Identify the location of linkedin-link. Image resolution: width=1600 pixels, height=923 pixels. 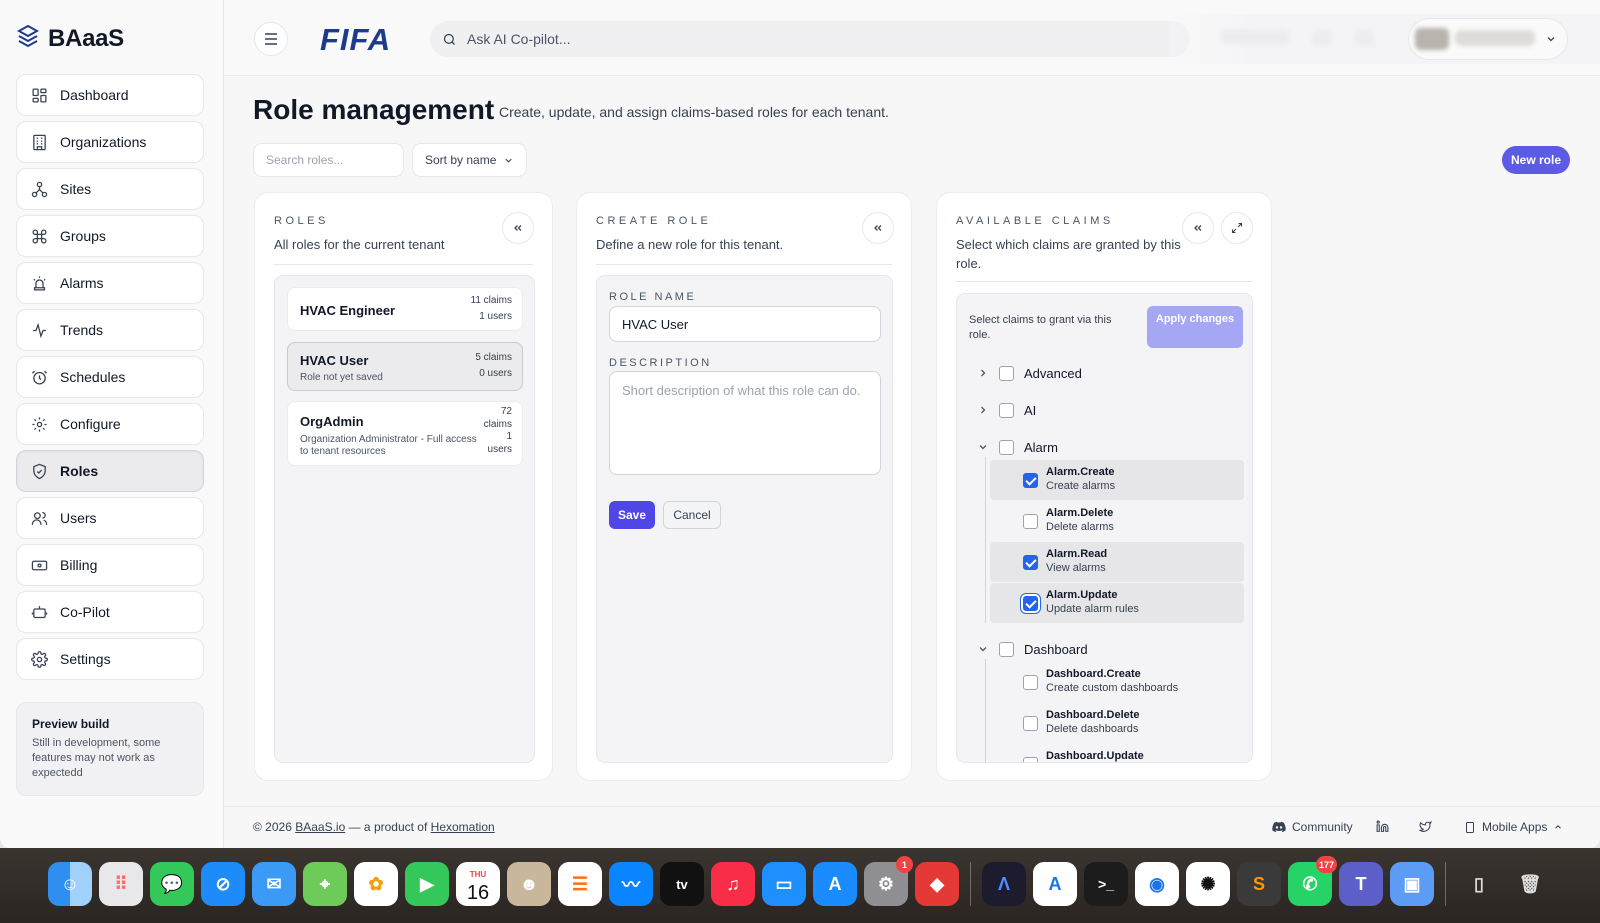
(1382, 826).